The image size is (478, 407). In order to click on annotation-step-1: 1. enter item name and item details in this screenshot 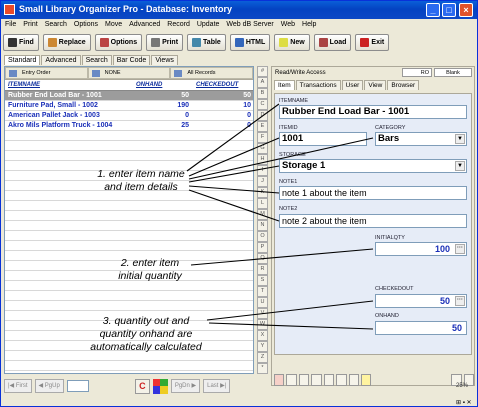, I will do `click(141, 180)`.